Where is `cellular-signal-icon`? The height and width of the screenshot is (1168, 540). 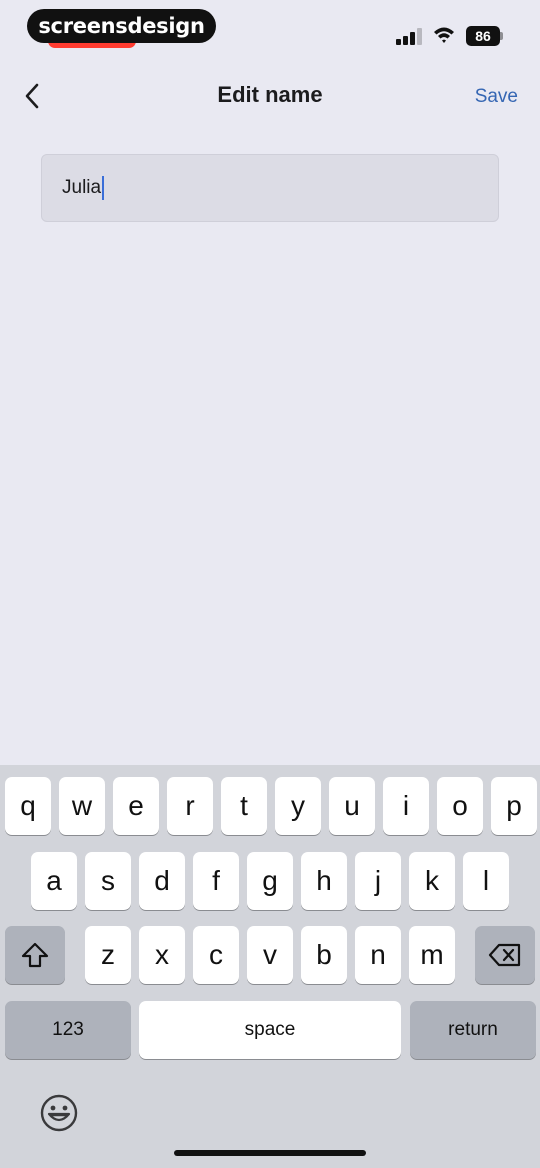
cellular-signal-icon is located at coordinates (409, 36).